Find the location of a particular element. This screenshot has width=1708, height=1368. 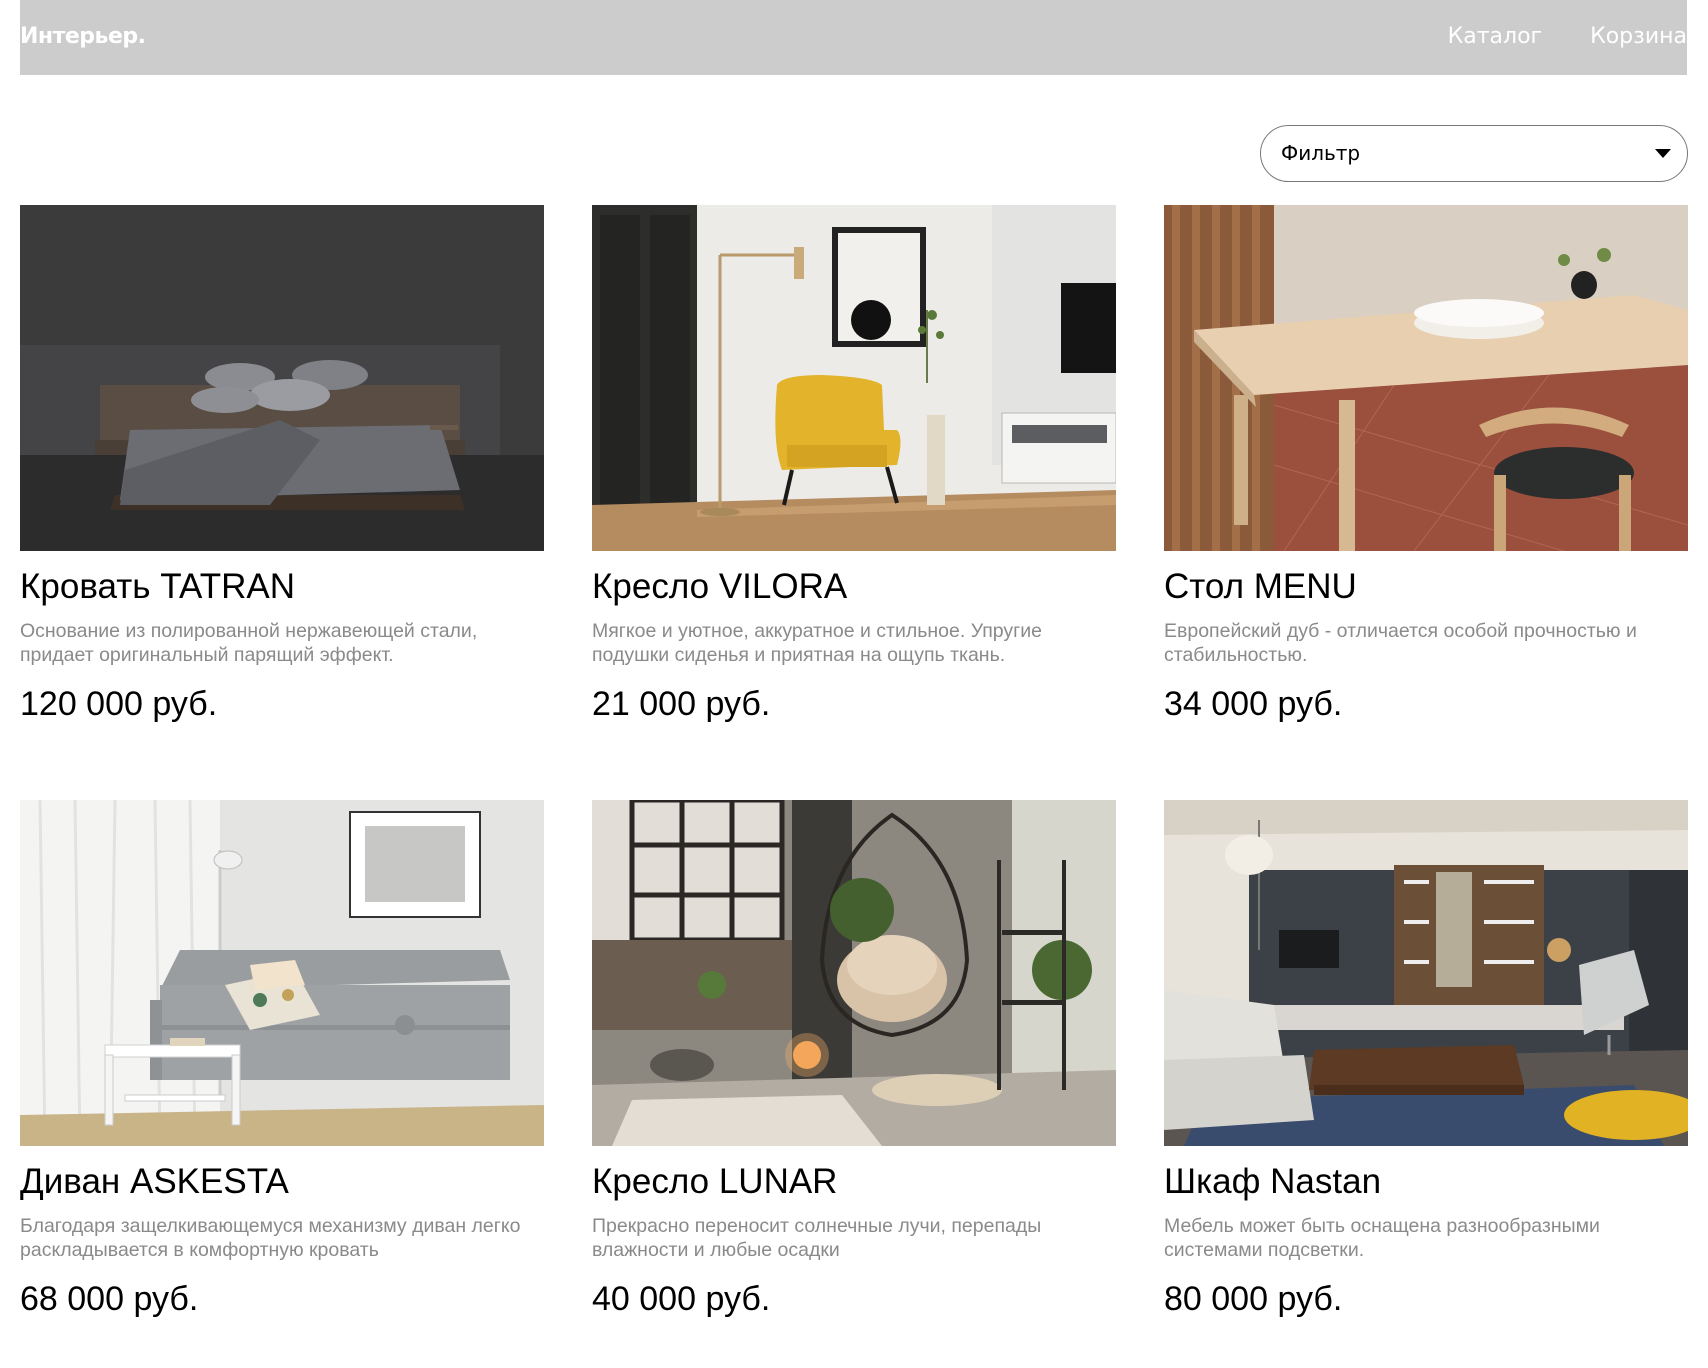

nav-cart-link: Корзина is located at coordinates (1638, 36).